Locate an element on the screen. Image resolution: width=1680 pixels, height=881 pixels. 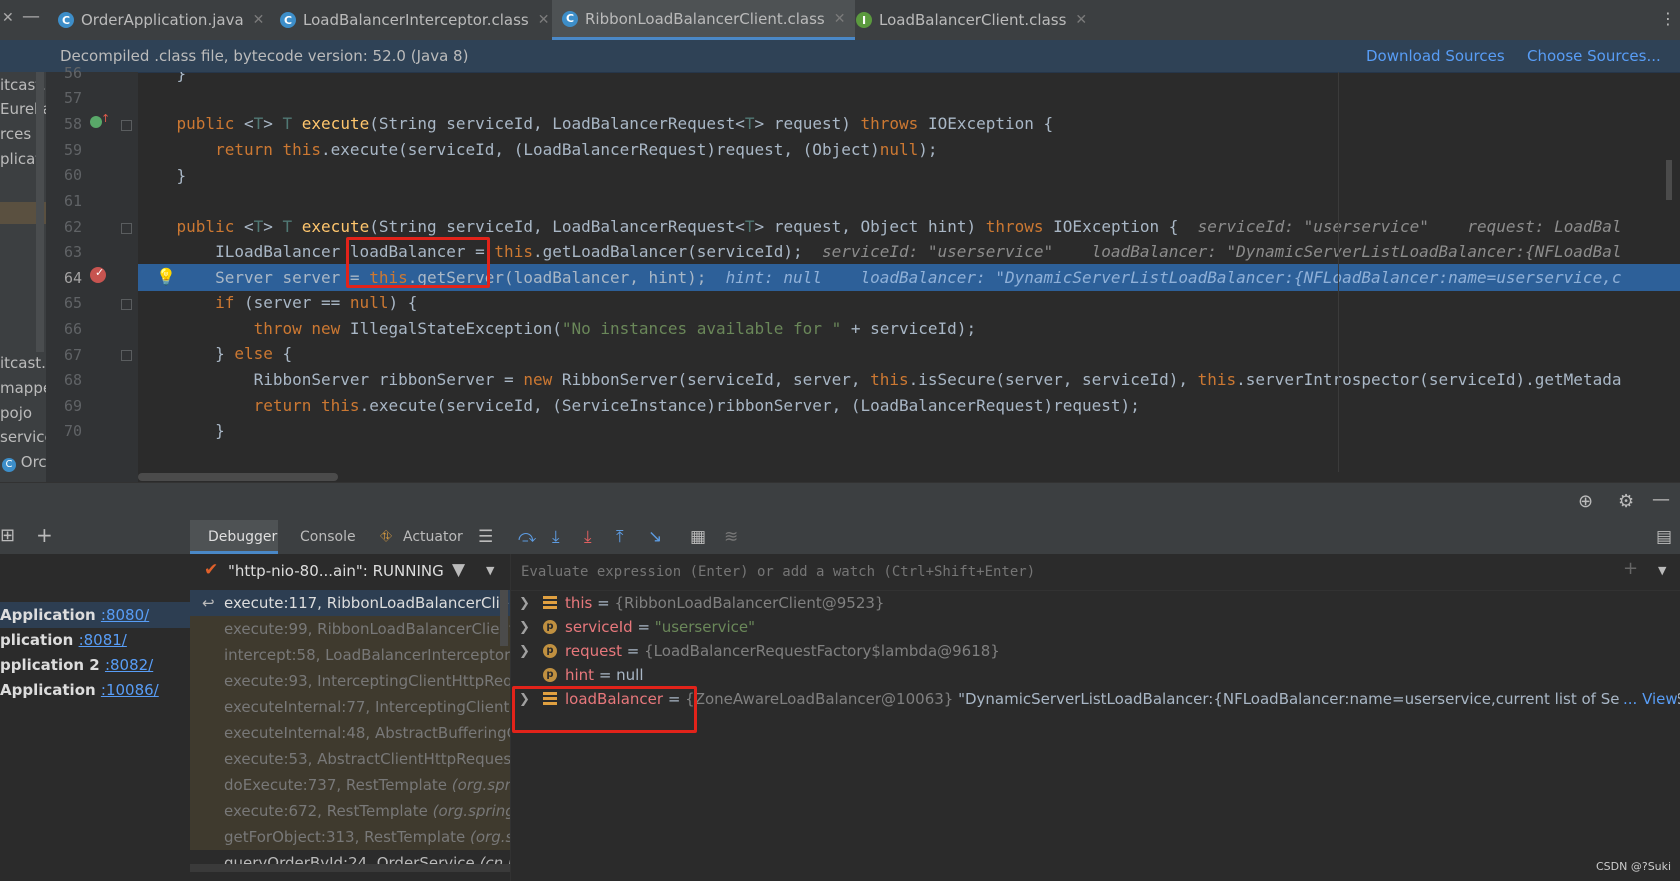
service-item: pplication 2 :8082/ is located at coordinates (76, 665).